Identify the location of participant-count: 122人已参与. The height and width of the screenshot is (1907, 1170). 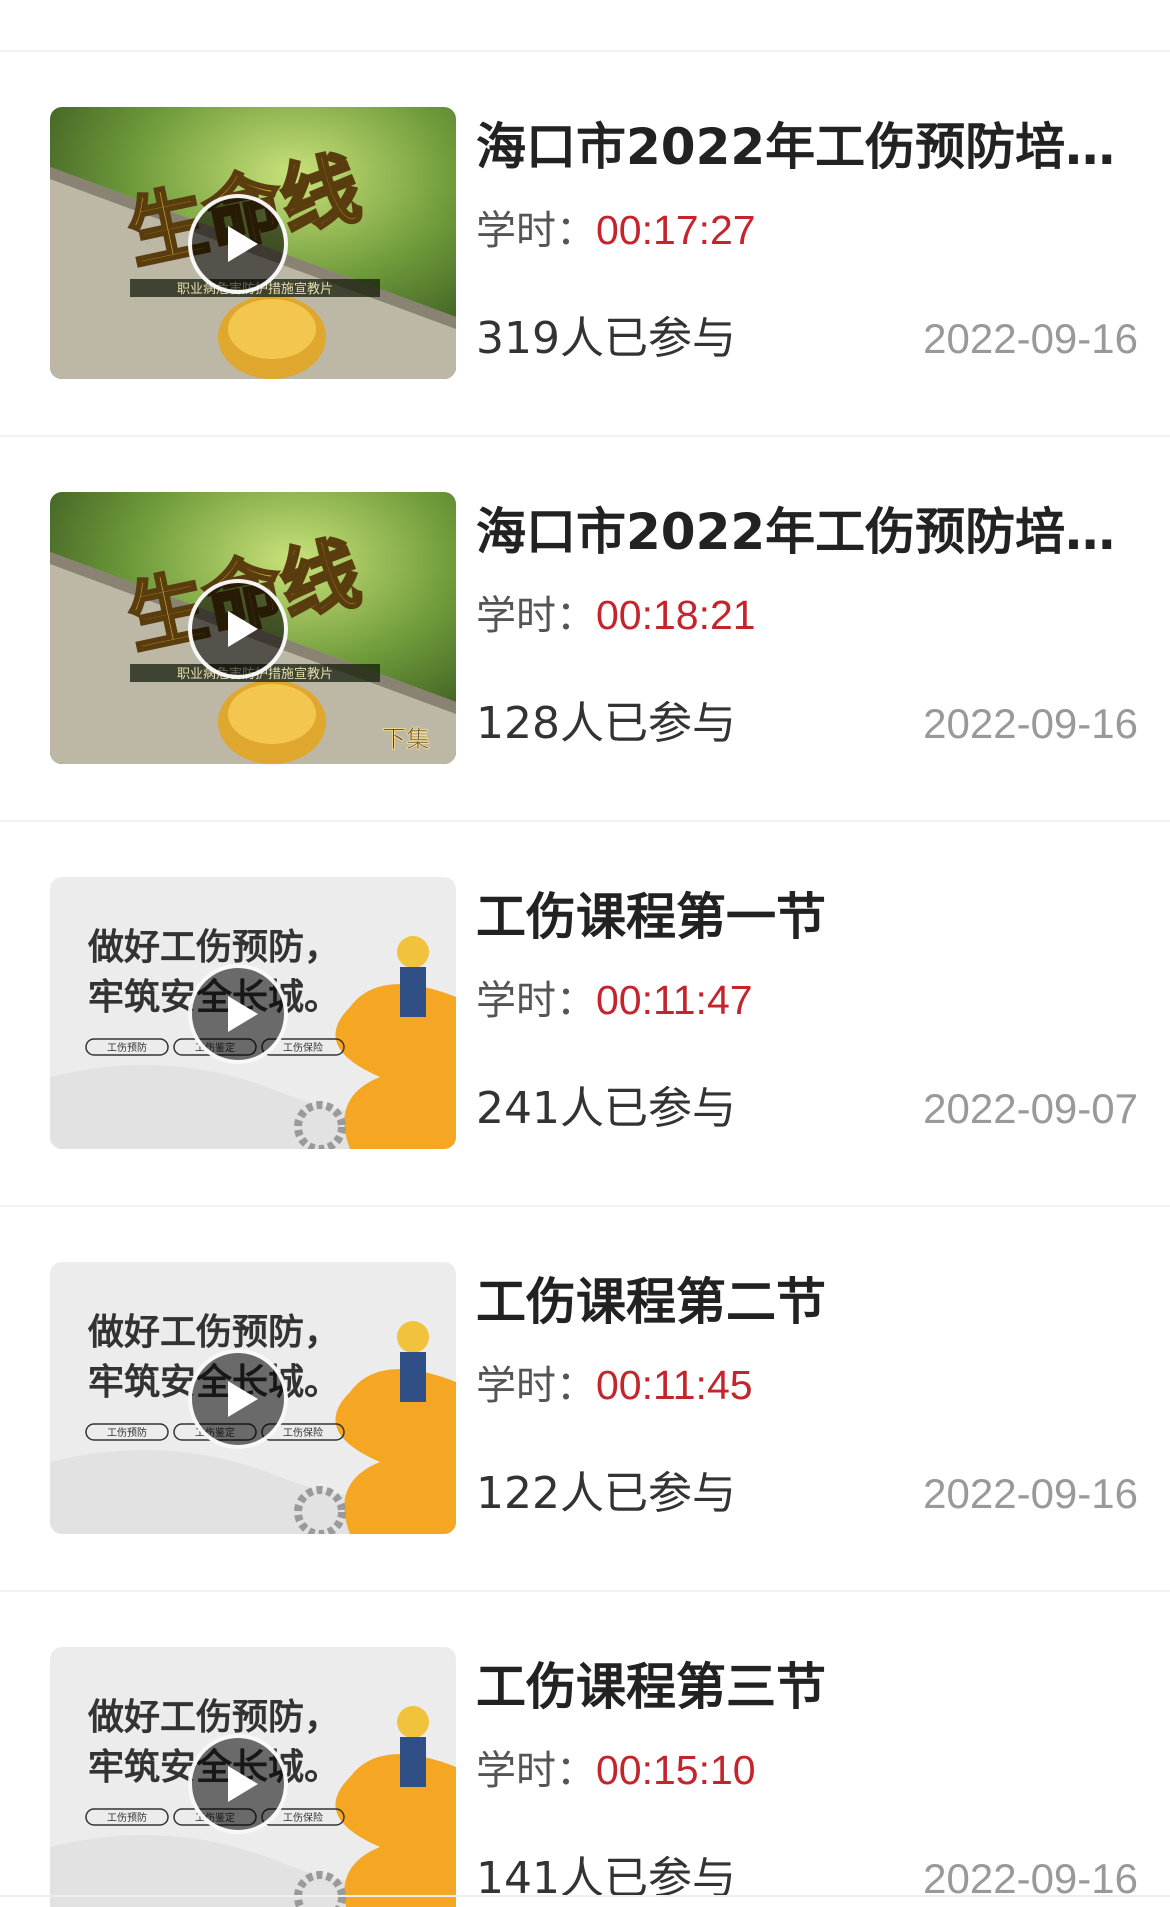
(606, 1493).